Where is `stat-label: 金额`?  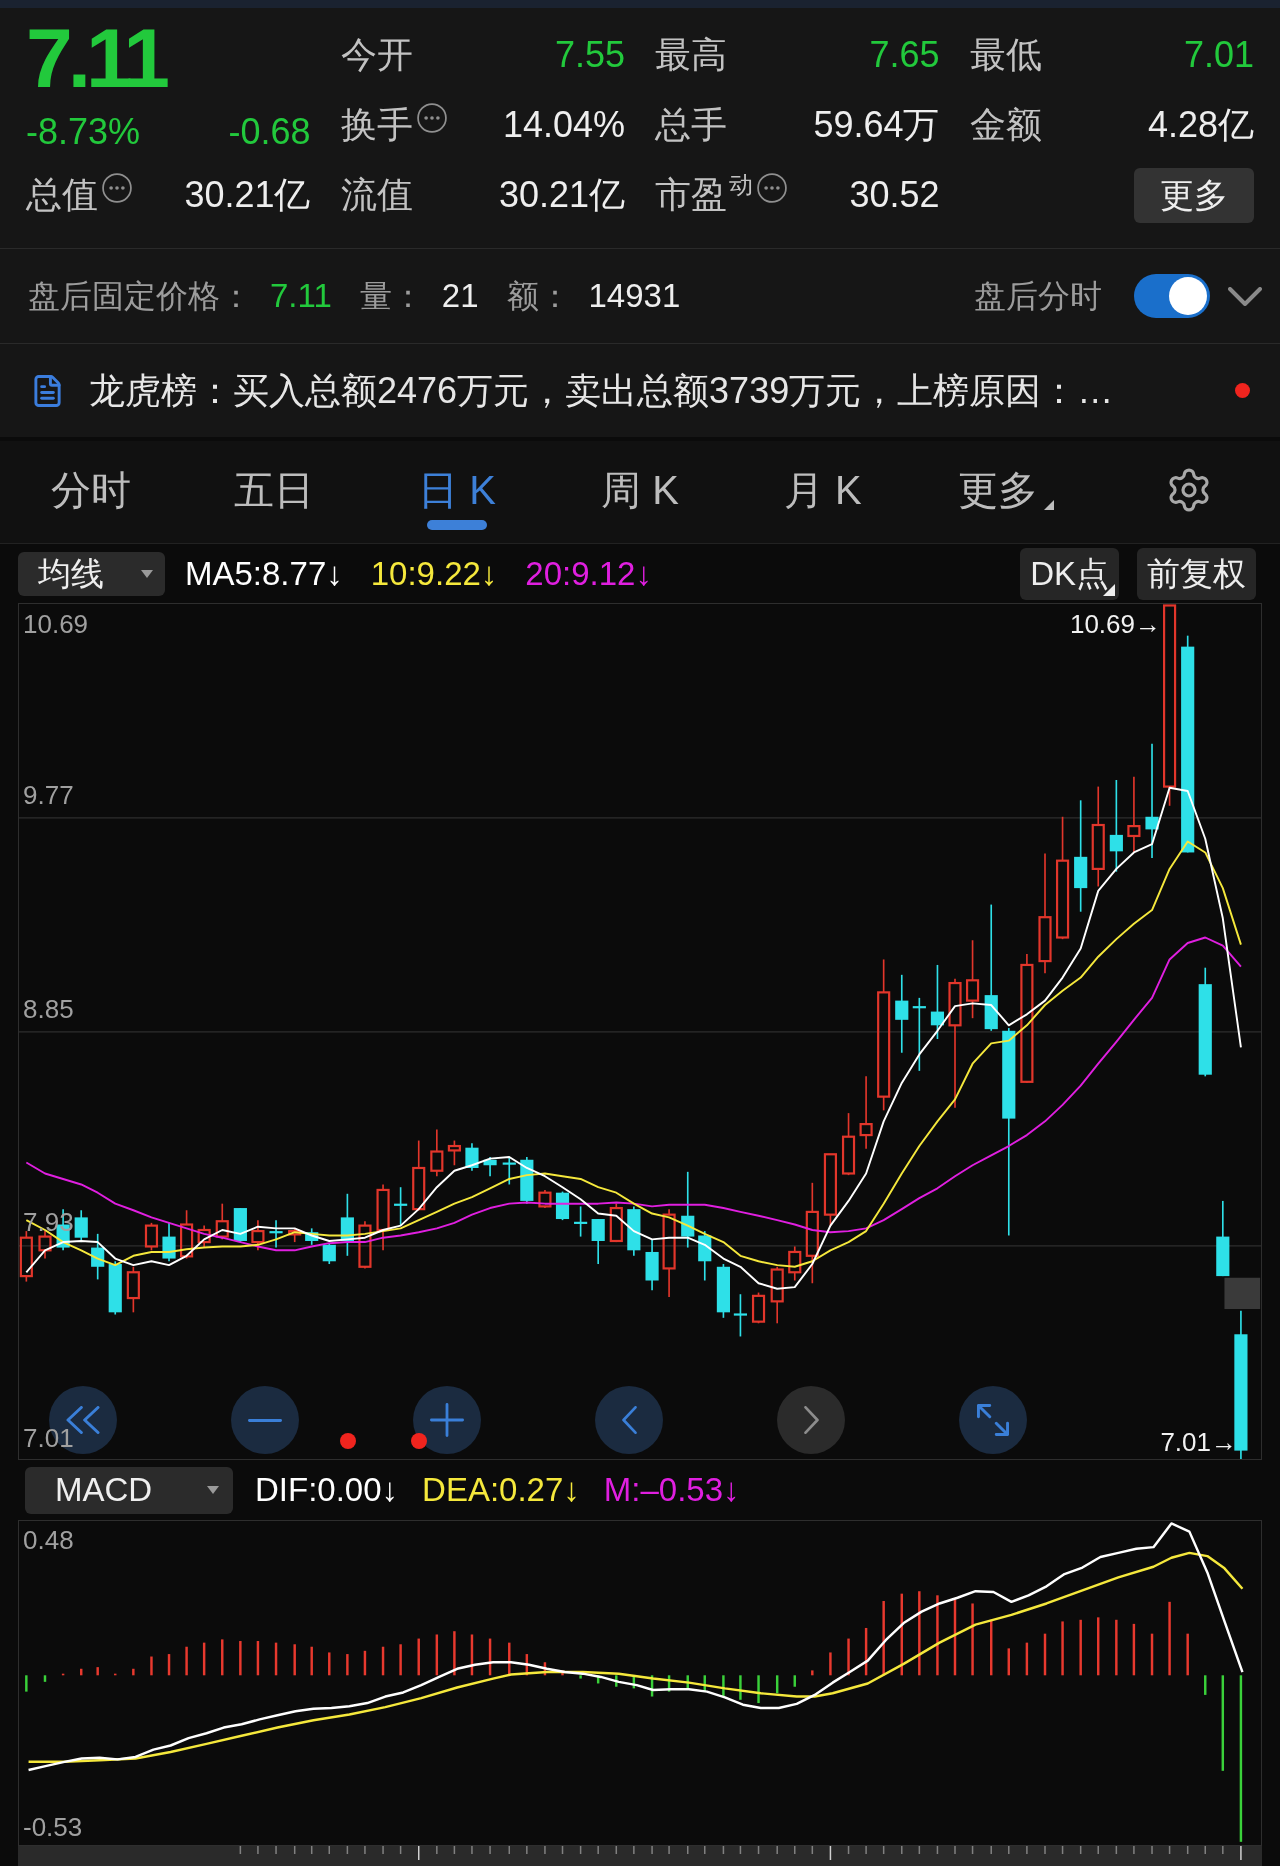 stat-label: 金额 is located at coordinates (1005, 125).